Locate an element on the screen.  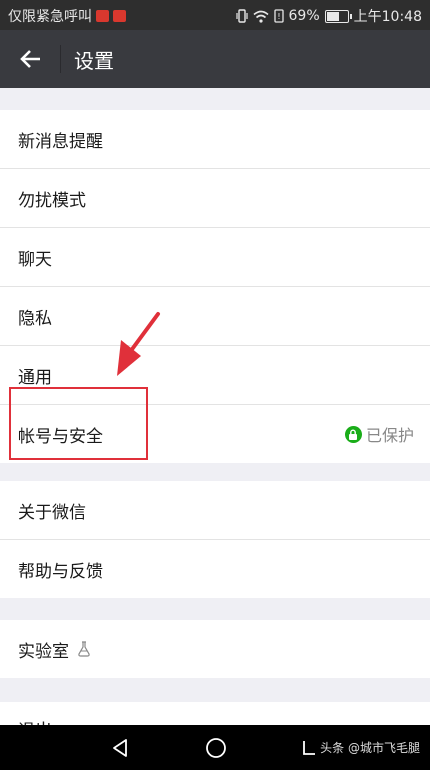
status-right: ! 69% 上午10:48 is located at coordinates (328, 16).